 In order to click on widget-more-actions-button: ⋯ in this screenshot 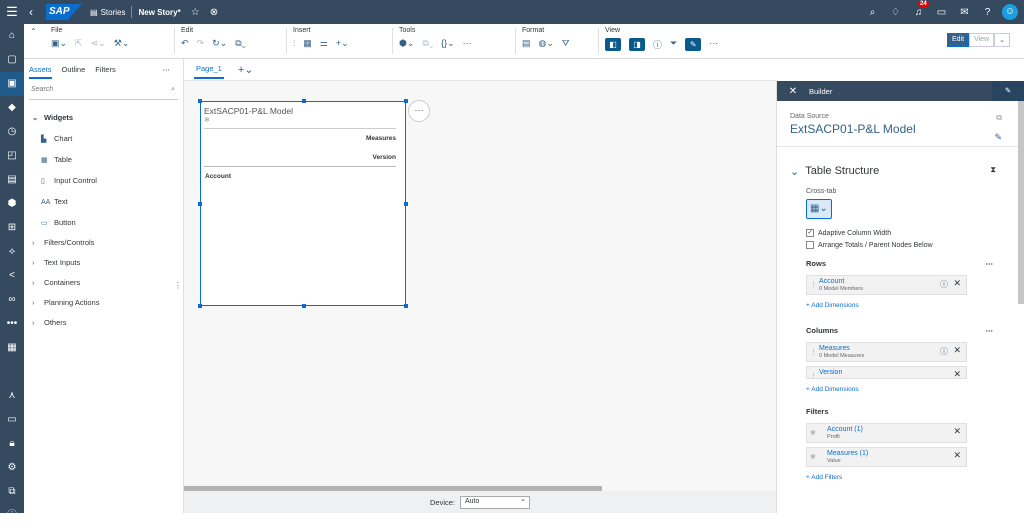, I will do `click(419, 111)`.